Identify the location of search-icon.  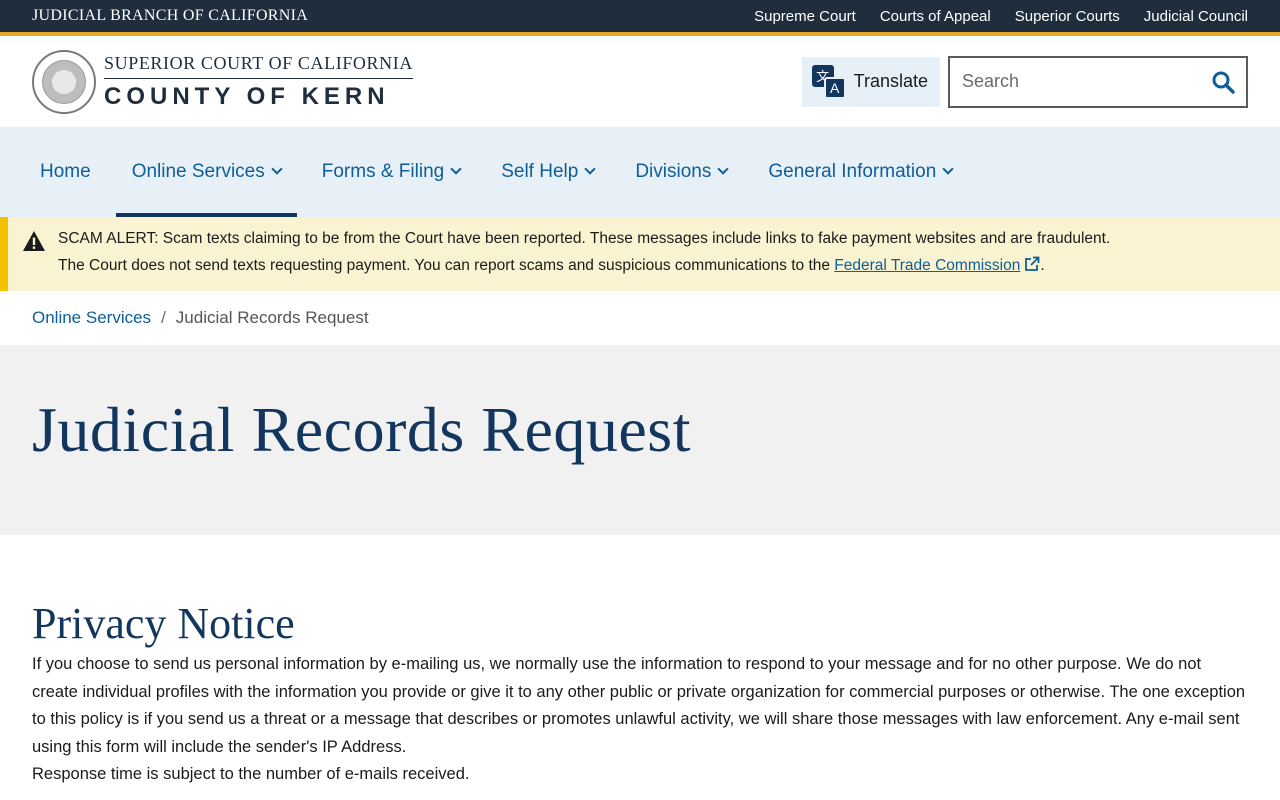
(1223, 82).